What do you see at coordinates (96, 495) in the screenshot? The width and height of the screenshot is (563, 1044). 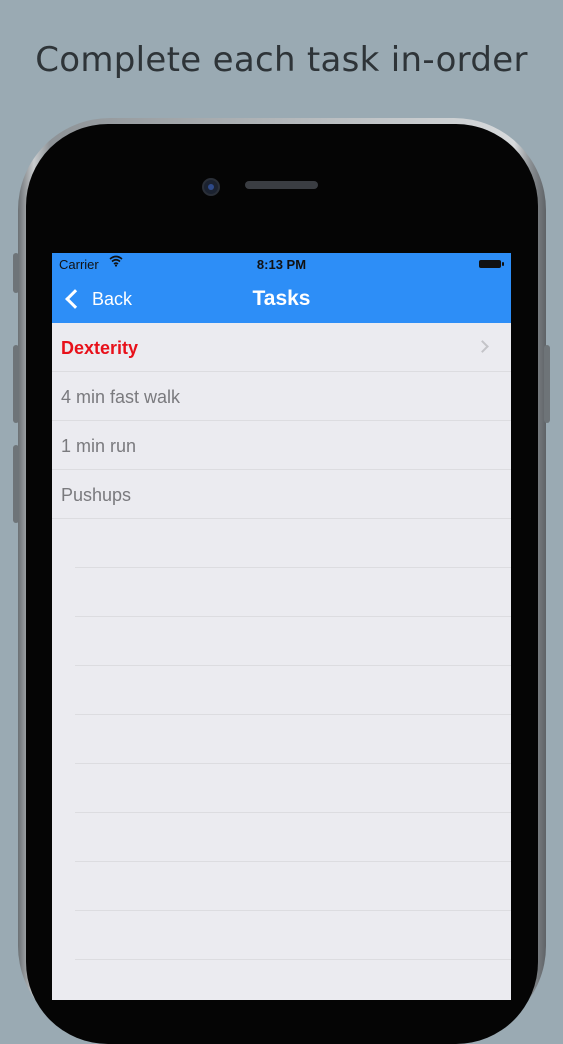 I see `task-label: Pushups` at bounding box center [96, 495].